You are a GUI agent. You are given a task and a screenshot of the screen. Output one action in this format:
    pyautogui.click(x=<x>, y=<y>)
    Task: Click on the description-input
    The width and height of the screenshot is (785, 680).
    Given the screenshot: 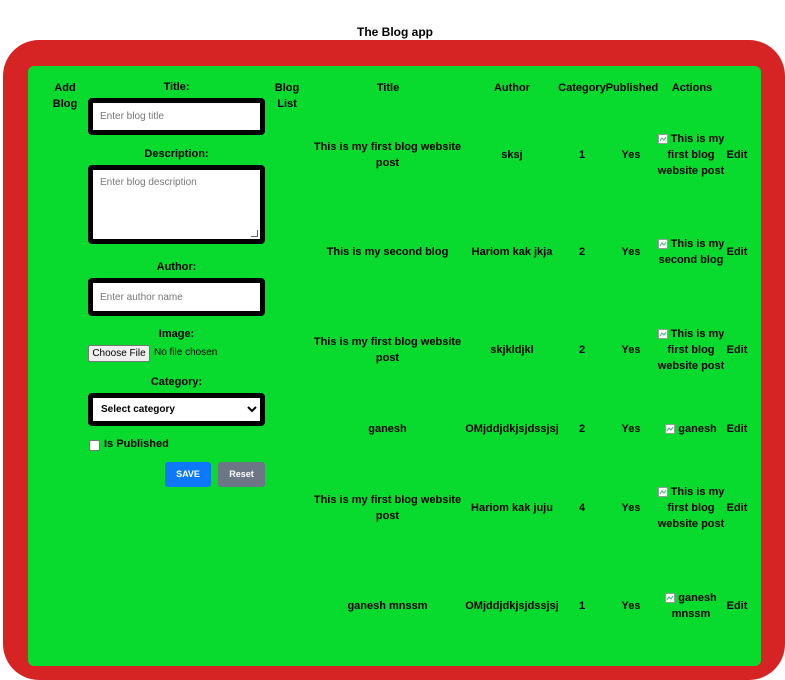 What is the action you would take?
    pyautogui.click(x=176, y=204)
    